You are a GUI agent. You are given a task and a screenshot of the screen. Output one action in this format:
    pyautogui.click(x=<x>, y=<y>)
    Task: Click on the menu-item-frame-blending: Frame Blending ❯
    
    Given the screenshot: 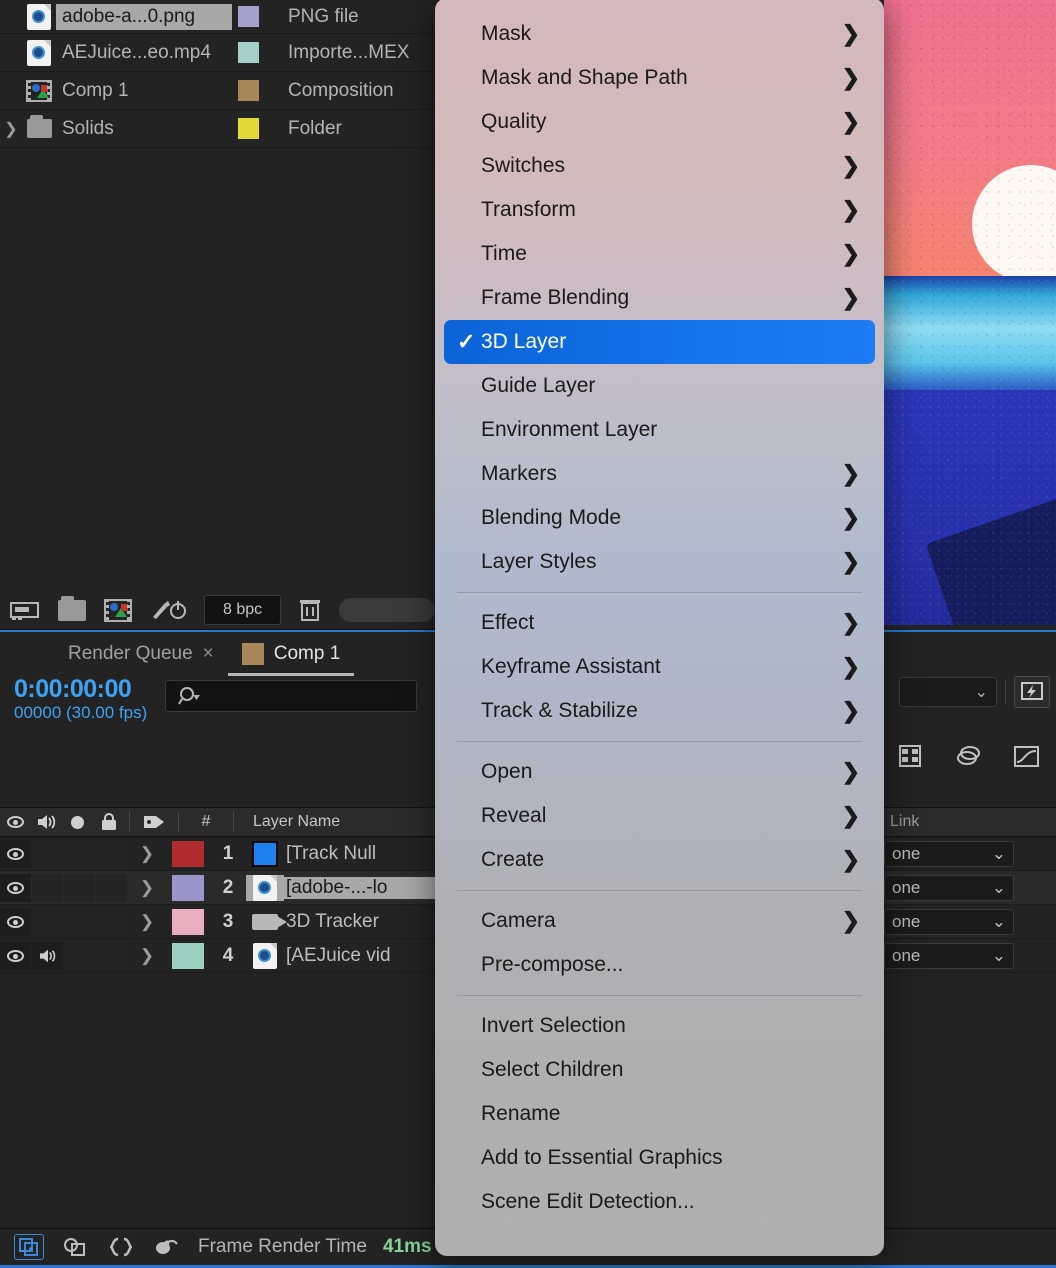 What is the action you would take?
    pyautogui.click(x=659, y=298)
    